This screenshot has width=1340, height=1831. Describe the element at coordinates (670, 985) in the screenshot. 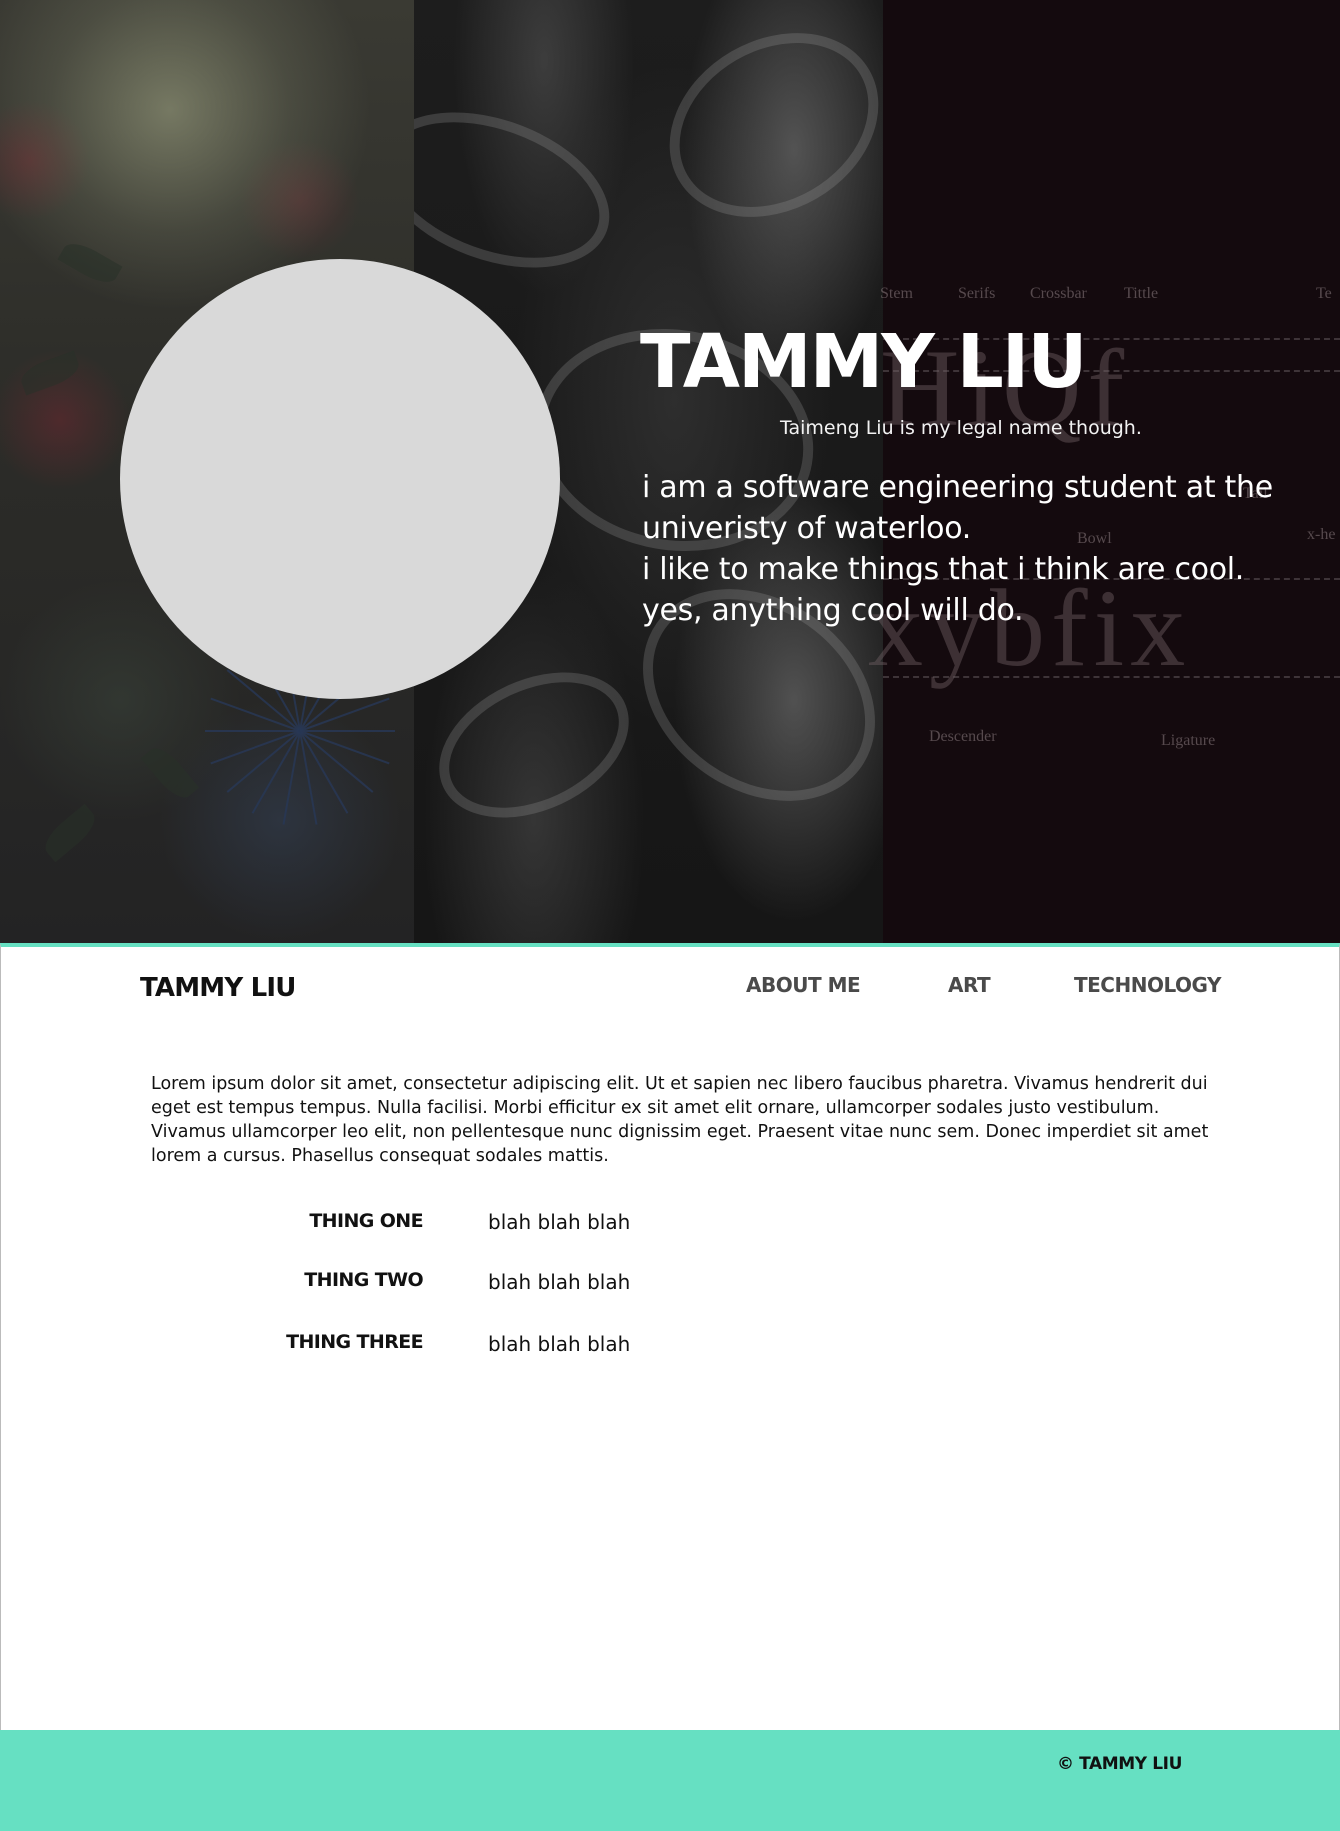

I see `top-navigation-bar: TAMMY LIU ABOUT ME ART TECHNOLOGY` at that location.